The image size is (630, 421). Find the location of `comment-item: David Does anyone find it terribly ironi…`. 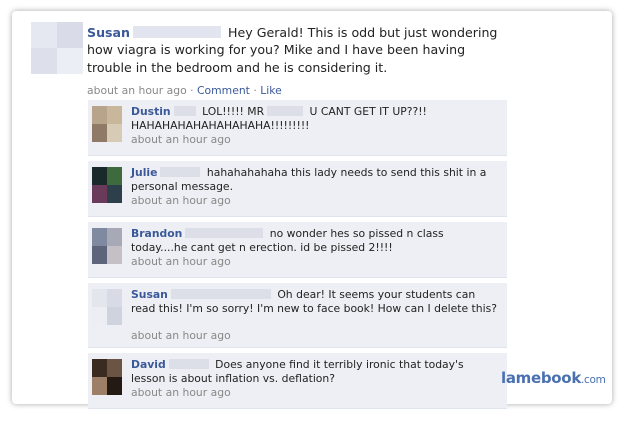

comment-item: David Does anyone find it terribly ironi… is located at coordinates (297, 381).